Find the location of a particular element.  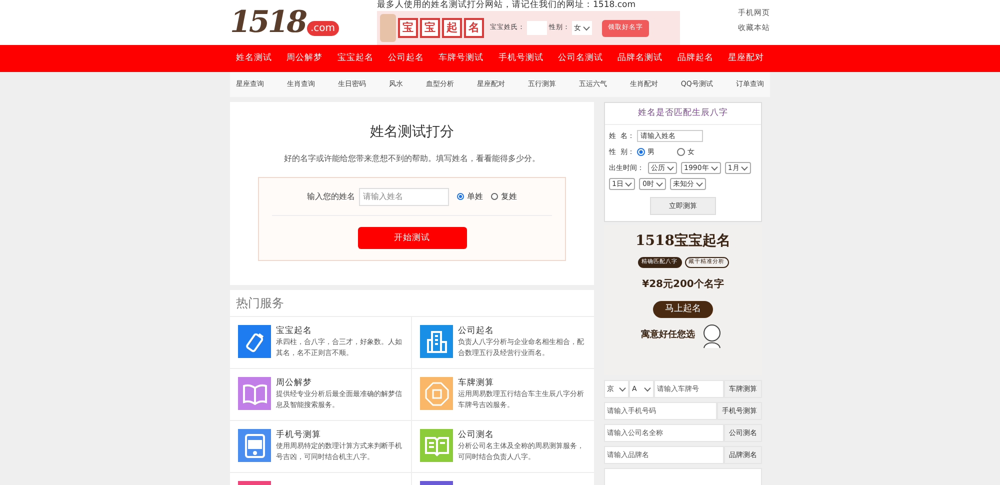

name-input-field: 请输入姓名 is located at coordinates (404, 197).